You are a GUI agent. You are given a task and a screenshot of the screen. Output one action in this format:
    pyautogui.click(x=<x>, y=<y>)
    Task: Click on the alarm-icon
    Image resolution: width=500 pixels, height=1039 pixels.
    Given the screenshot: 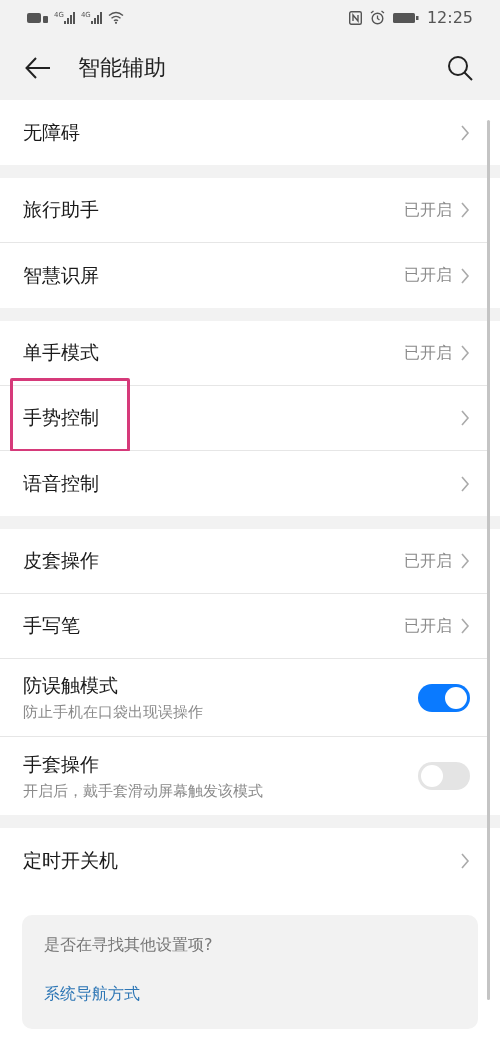 What is the action you would take?
    pyautogui.click(x=377, y=17)
    